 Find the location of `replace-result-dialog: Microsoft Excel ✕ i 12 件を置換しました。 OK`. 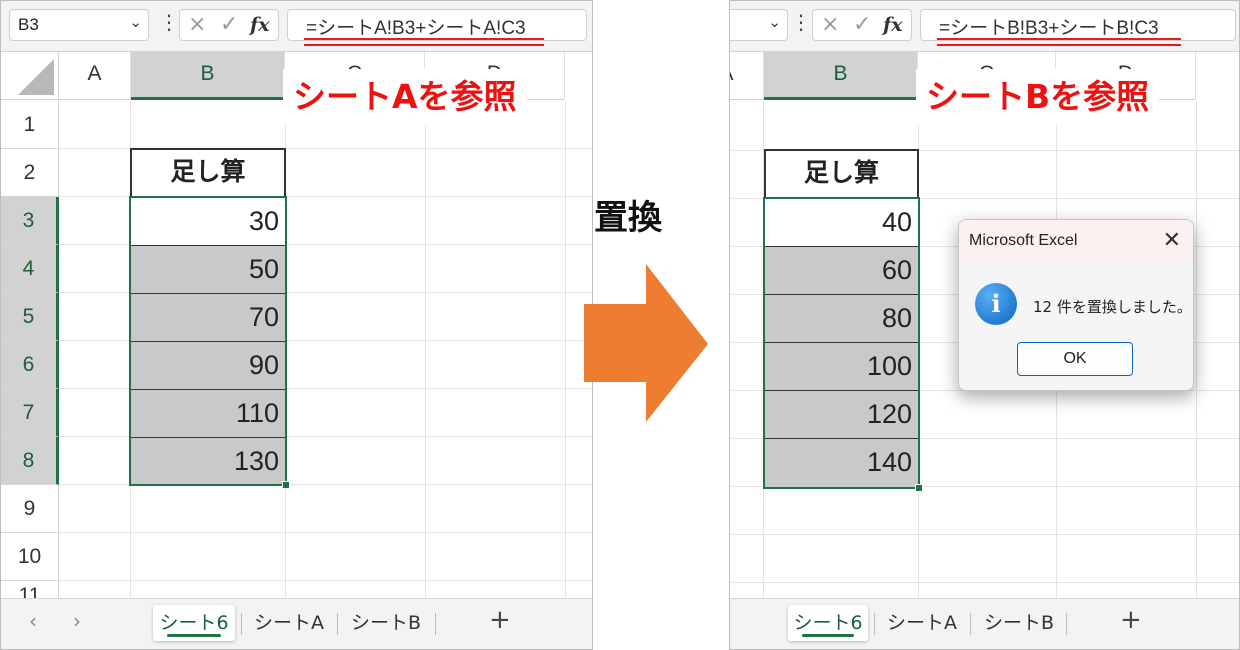

replace-result-dialog: Microsoft Excel ✕ i 12 件を置換しました。 OK is located at coordinates (1076, 305).